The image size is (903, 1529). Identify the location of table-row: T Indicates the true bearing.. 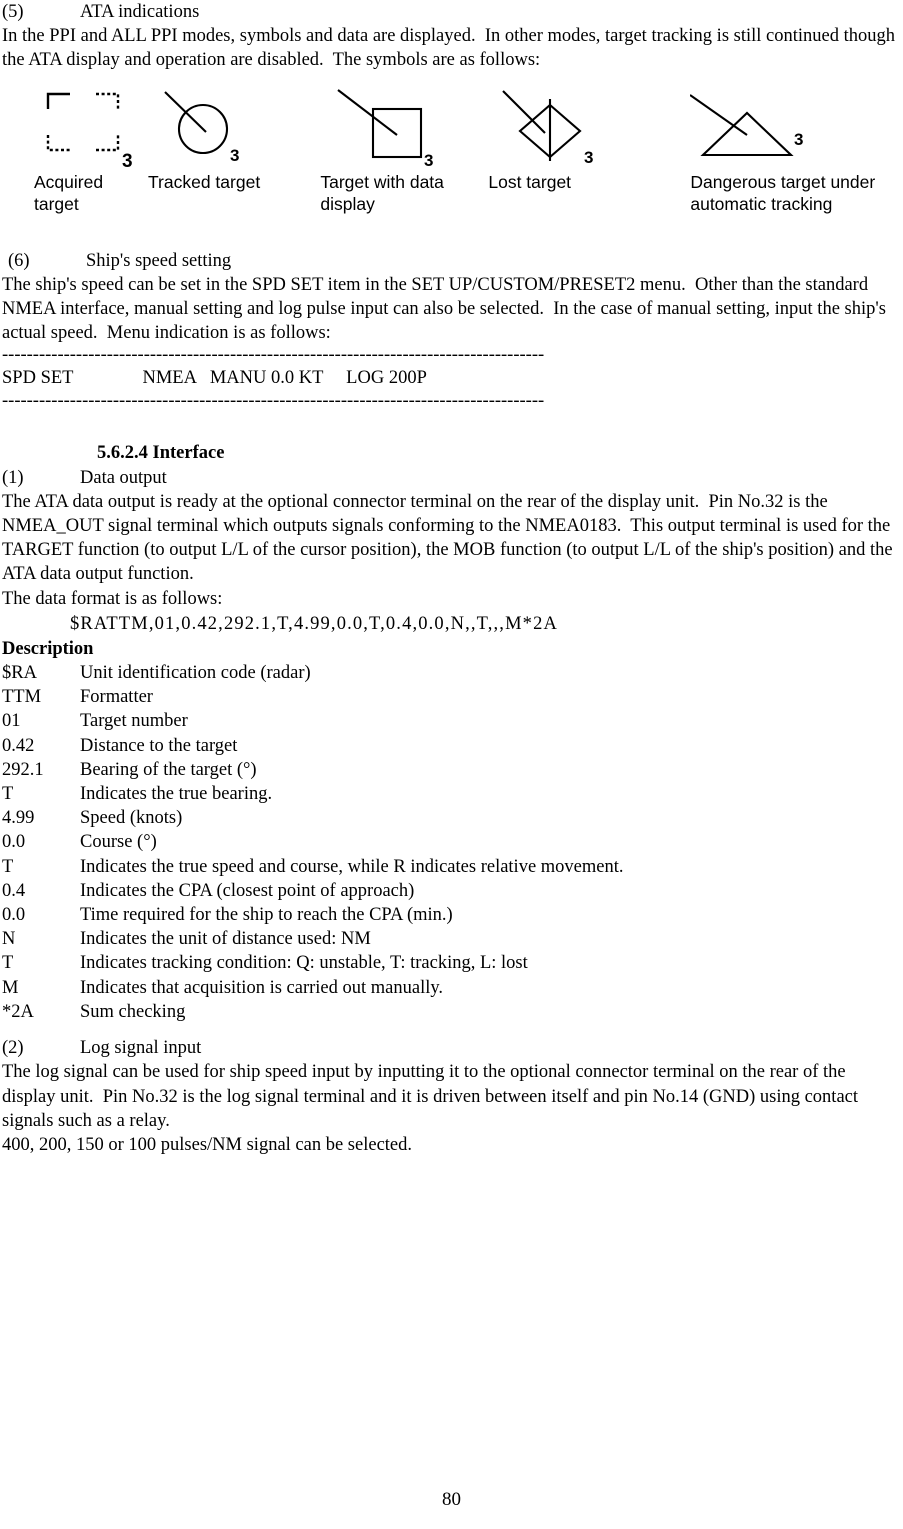
(451, 794).